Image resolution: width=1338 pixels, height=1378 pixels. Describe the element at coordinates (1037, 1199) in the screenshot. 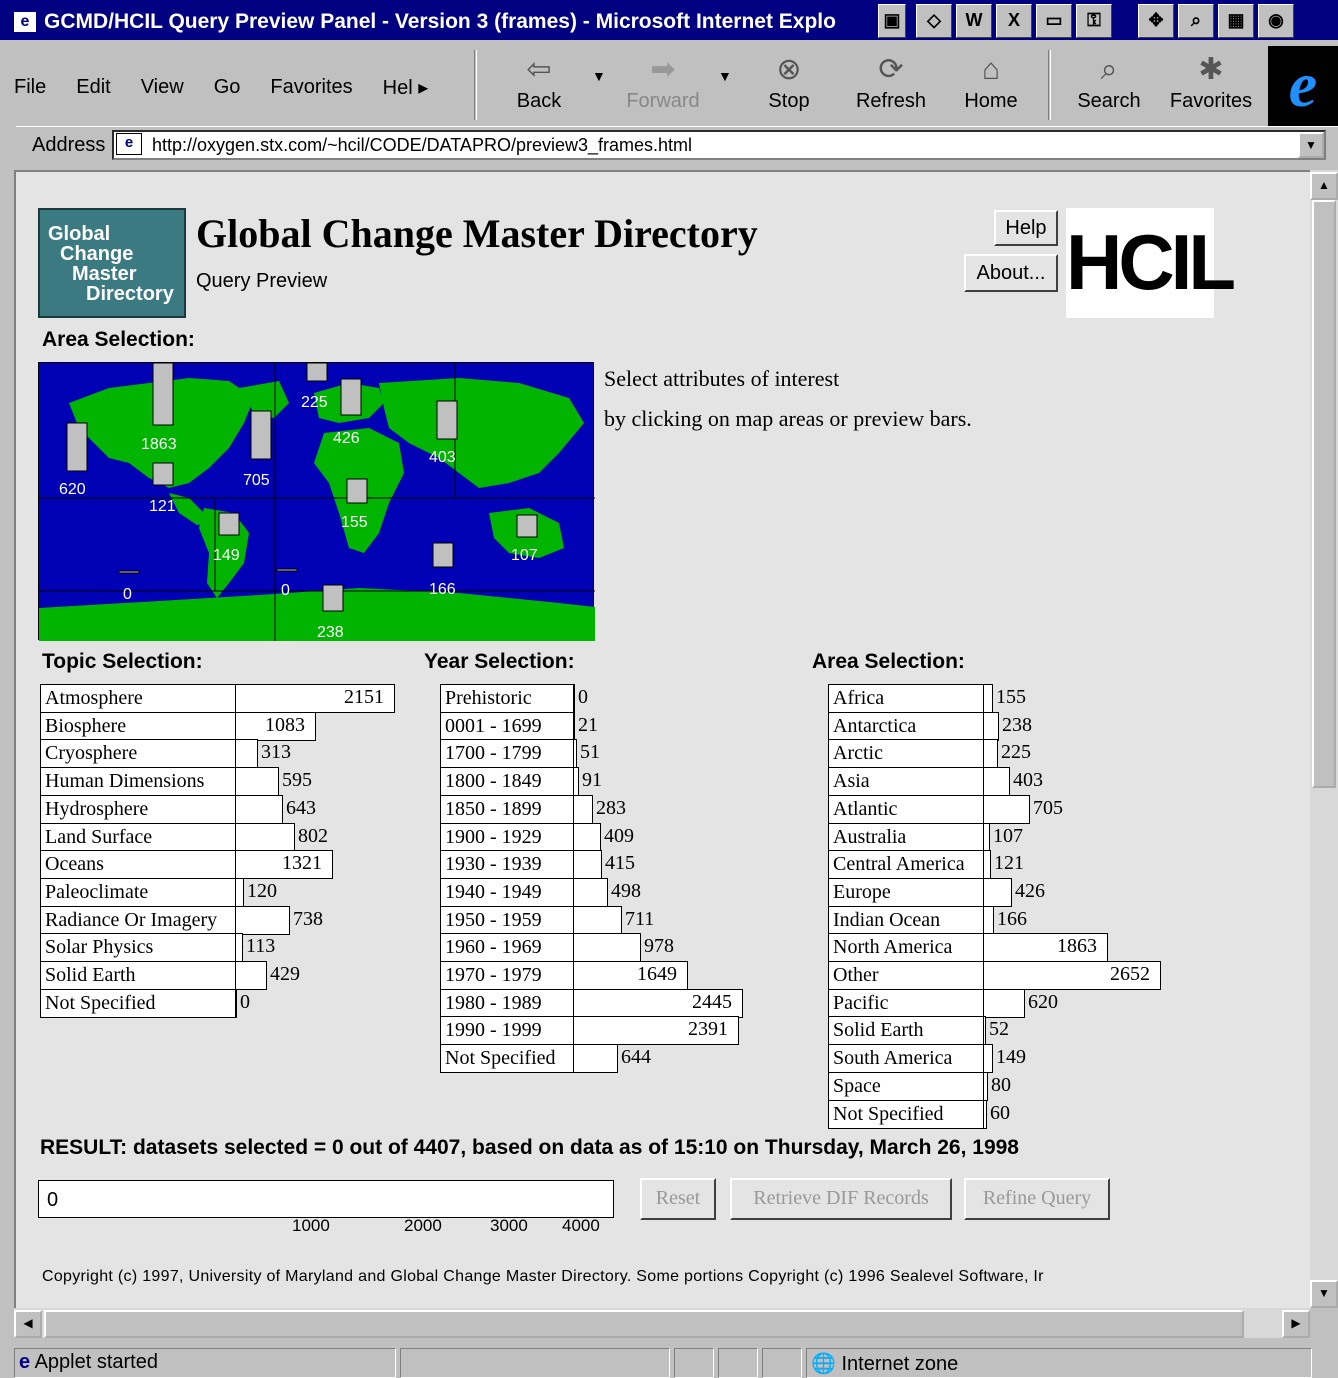

I see `refine-query-button: Refine Query` at that location.